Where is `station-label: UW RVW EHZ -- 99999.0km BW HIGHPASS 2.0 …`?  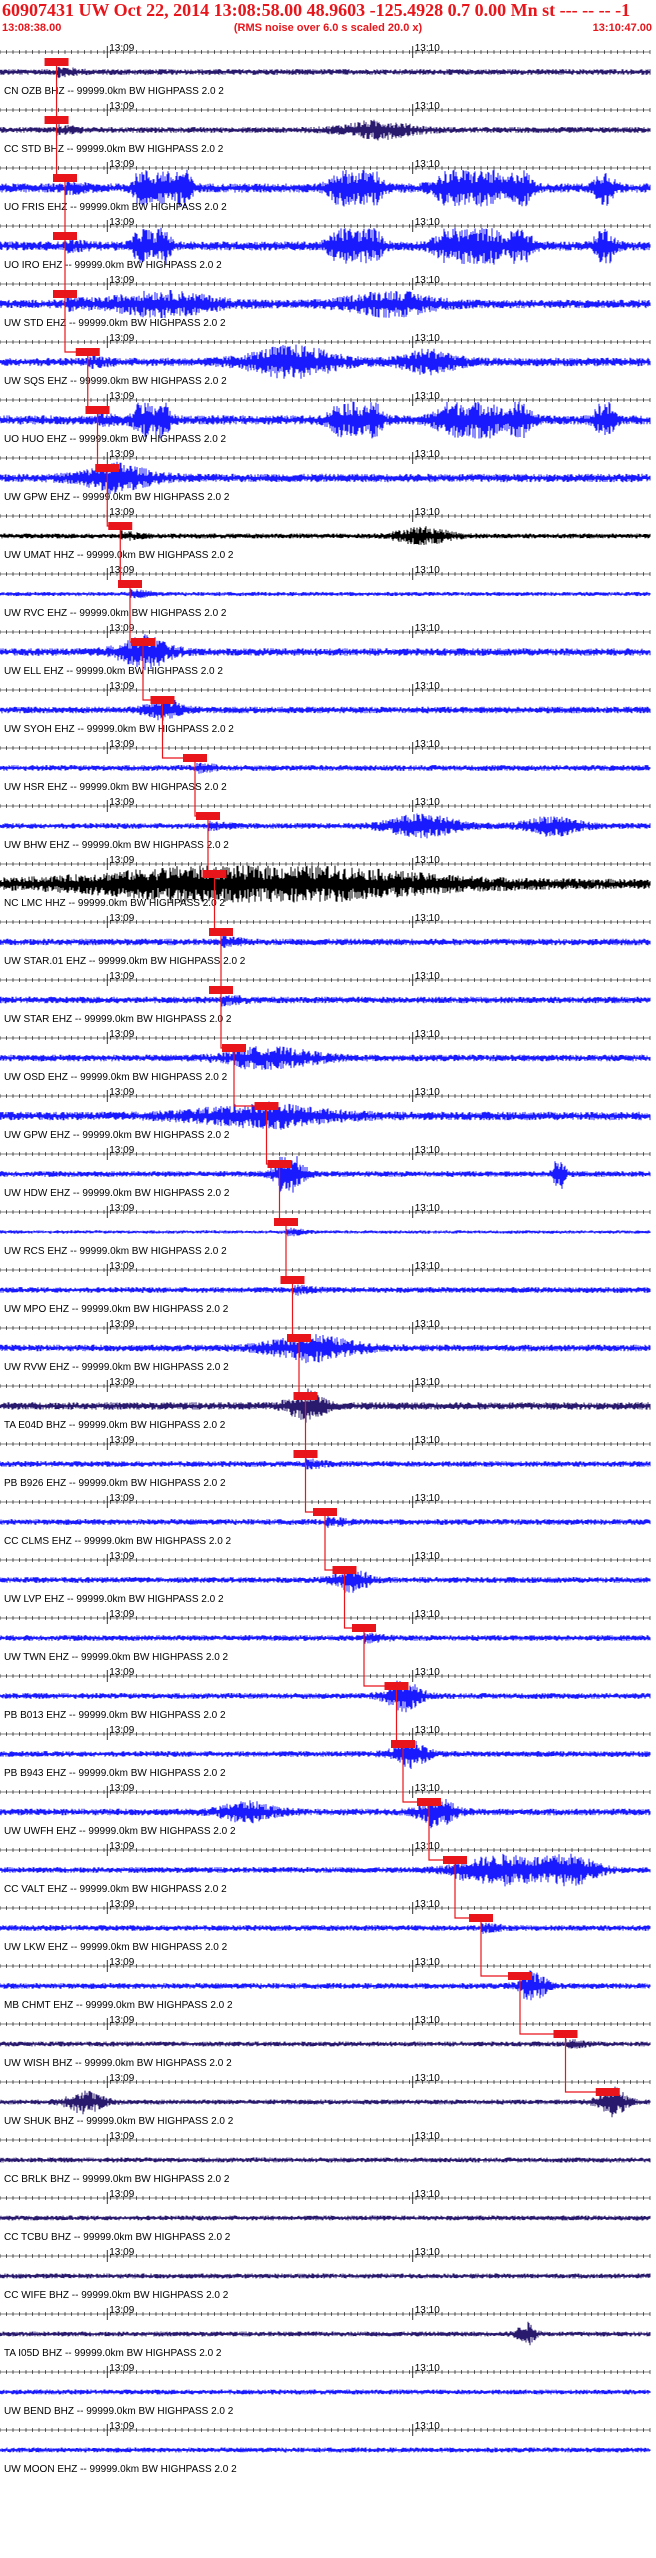
station-label: UW RVW EHZ -- 99999.0km BW HIGHPASS 2.0 … is located at coordinates (116, 1367).